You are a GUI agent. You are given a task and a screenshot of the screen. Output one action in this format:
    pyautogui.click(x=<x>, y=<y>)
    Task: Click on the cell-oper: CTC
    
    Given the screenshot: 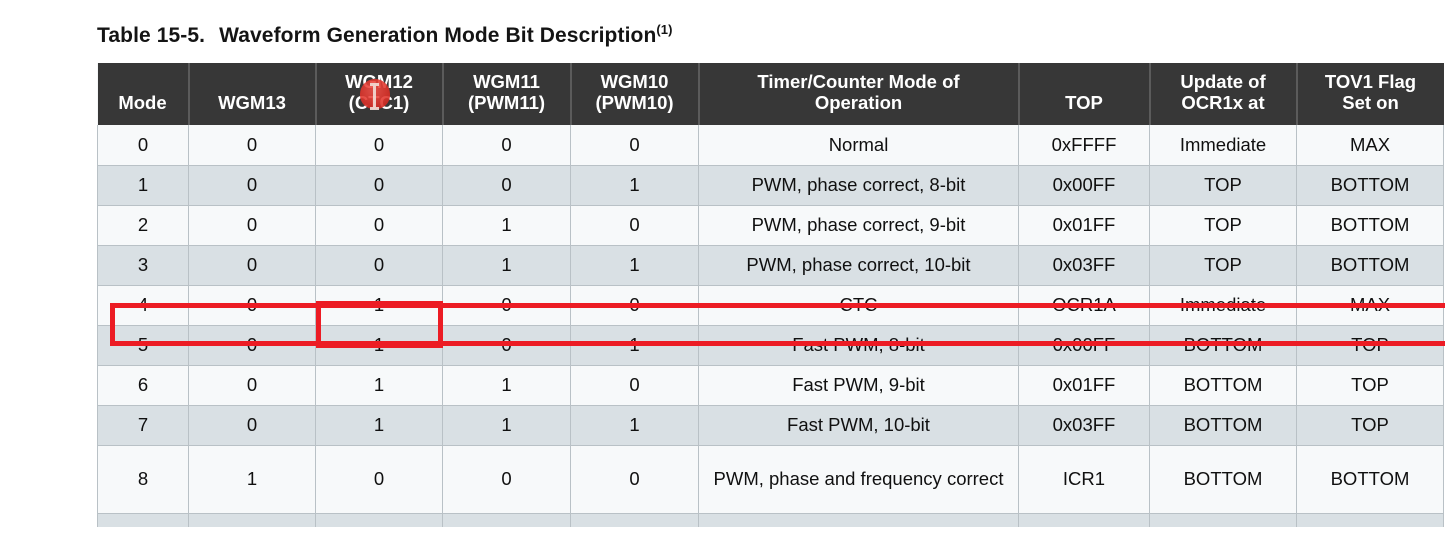 What is the action you would take?
    pyautogui.click(x=858, y=305)
    